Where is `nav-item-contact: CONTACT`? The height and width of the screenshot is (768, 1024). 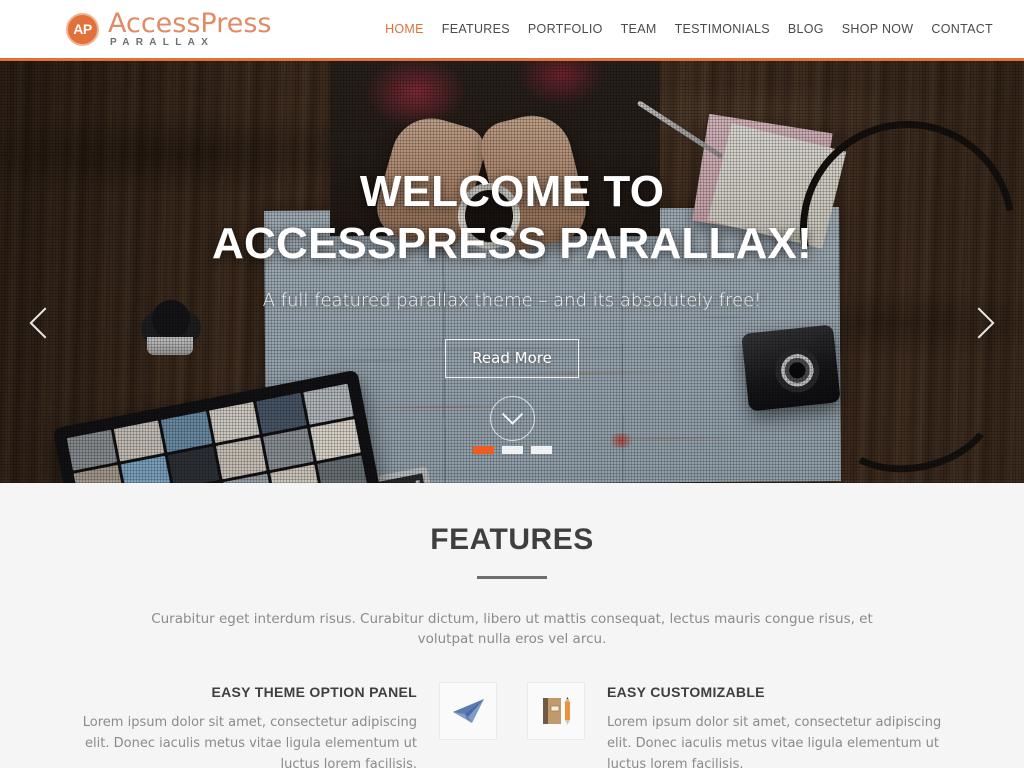
nav-item-contact: CONTACT is located at coordinates (962, 29).